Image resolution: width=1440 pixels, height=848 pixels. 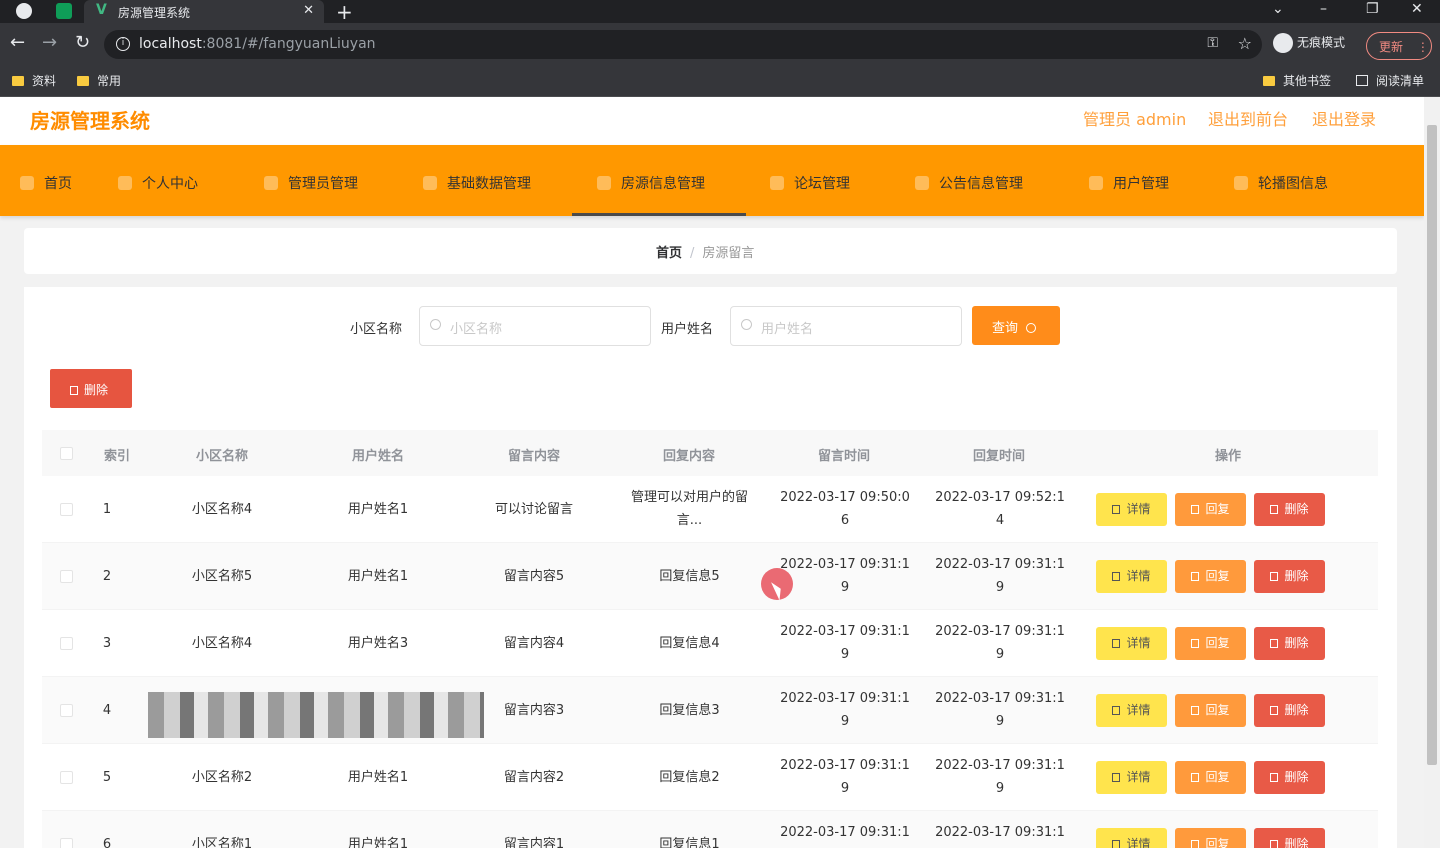 I want to click on incognito-indicator: 无痕模式, so click(x=1309, y=43).